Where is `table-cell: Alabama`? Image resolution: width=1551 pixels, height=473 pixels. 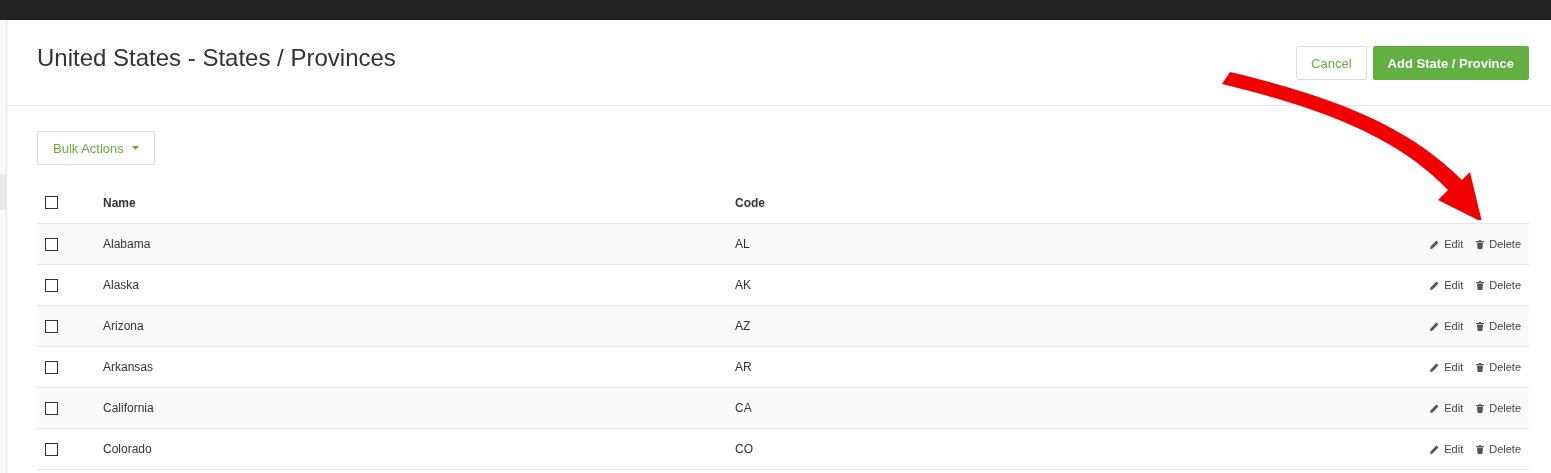
table-cell: Alabama is located at coordinates (127, 244).